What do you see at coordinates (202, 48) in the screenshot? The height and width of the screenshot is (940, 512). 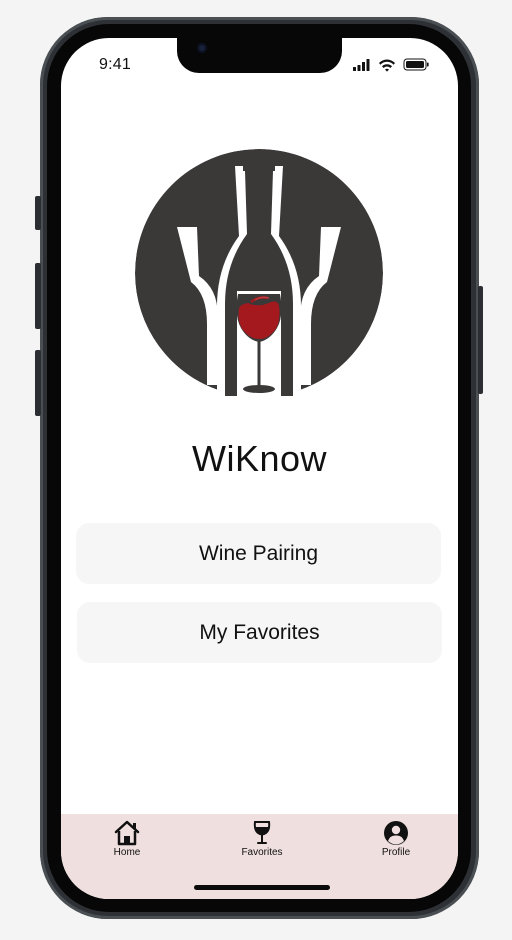 I see `front-camera` at bounding box center [202, 48].